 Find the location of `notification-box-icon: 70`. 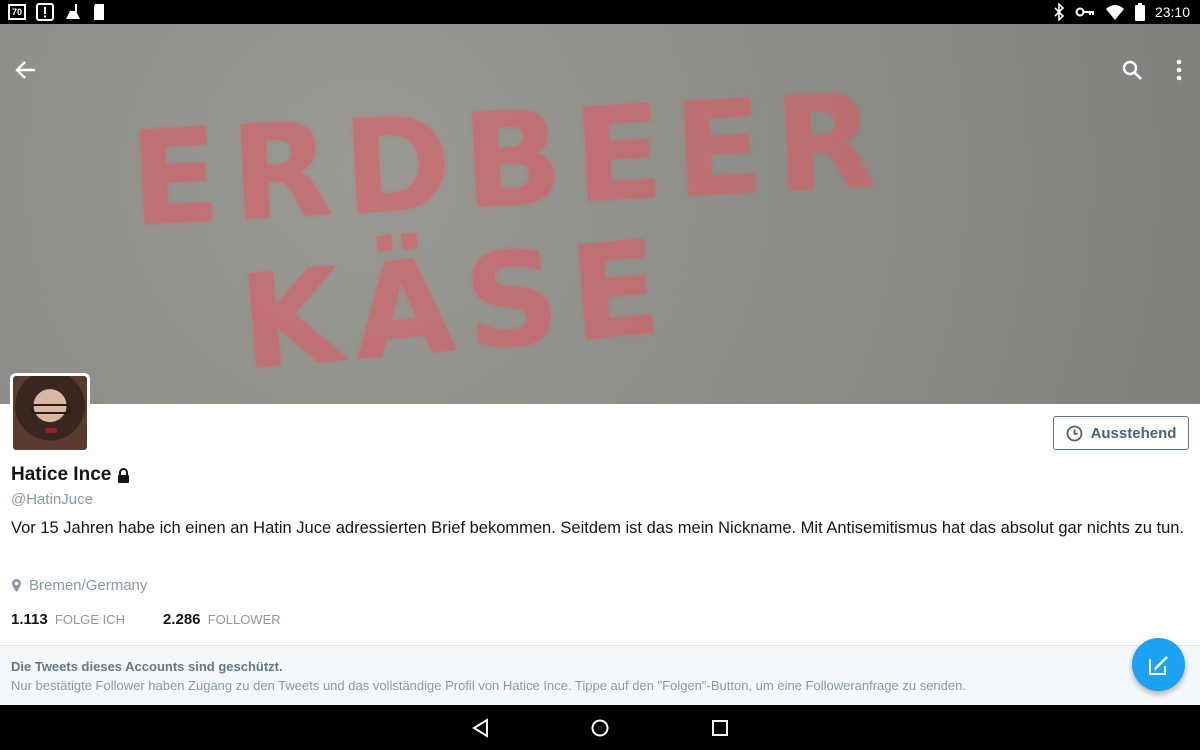

notification-box-icon: 70 is located at coordinates (17, 12).